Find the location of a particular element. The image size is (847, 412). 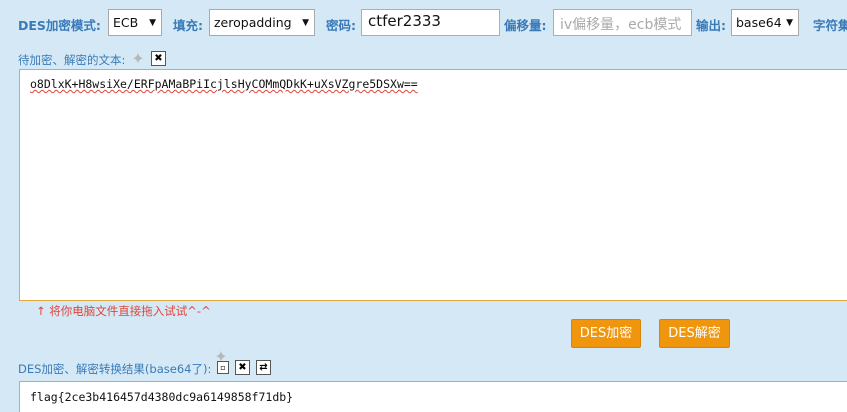

iv-input: iv偏移量，ecb模式 is located at coordinates (622, 22).